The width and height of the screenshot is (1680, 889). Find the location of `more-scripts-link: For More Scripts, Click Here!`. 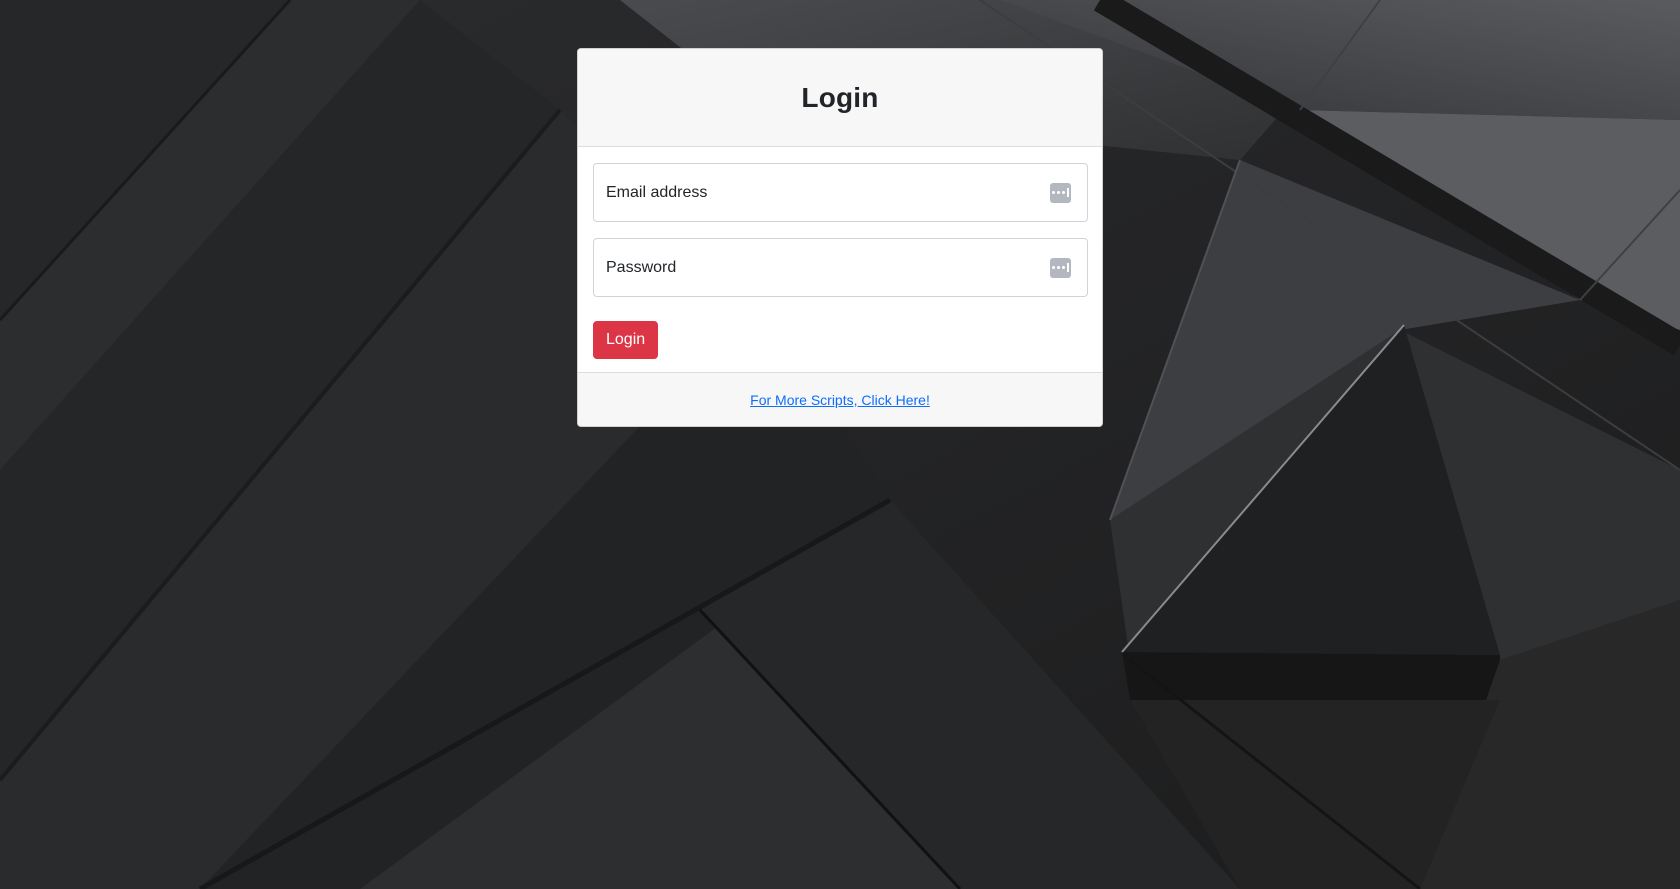

more-scripts-link: For More Scripts, Click Here! is located at coordinates (840, 400).